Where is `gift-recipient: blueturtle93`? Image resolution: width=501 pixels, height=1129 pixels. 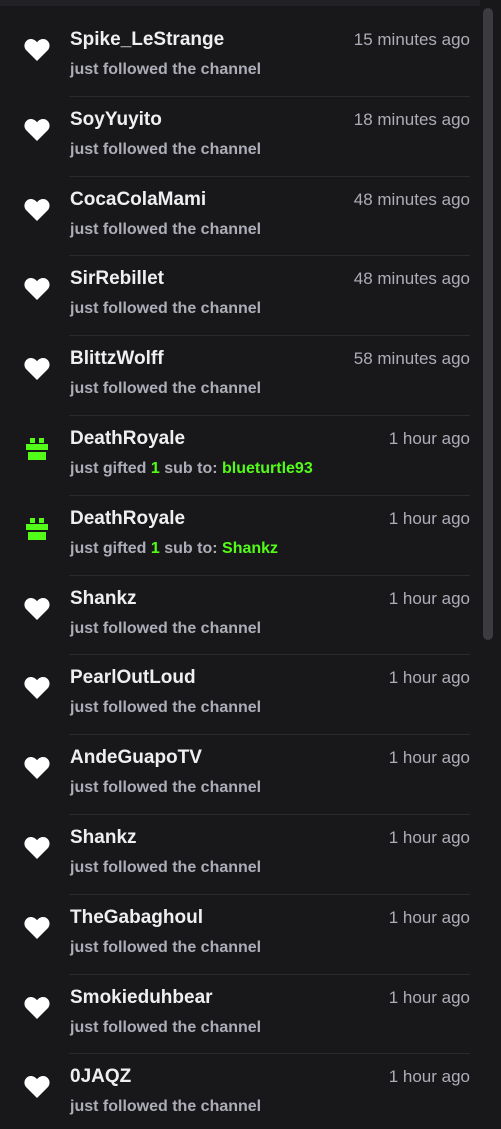
gift-recipient: blueturtle93 is located at coordinates (267, 468).